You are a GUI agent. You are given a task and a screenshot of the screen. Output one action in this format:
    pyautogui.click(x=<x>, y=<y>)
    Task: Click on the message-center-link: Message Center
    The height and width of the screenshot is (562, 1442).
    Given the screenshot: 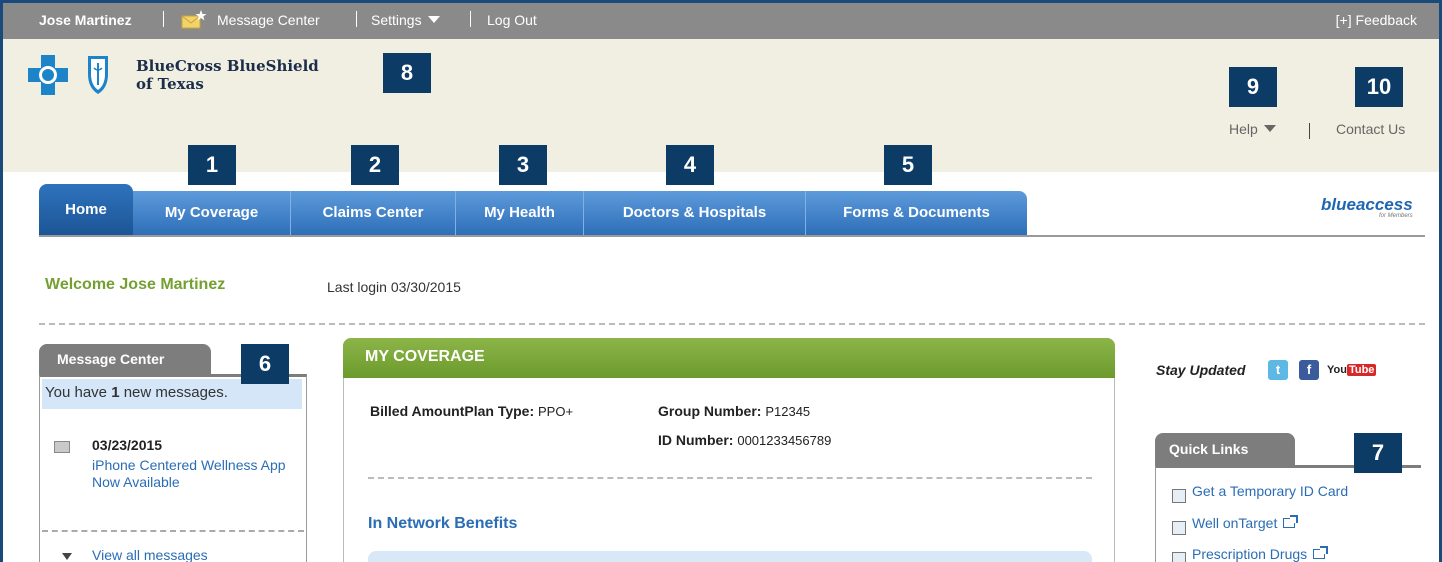 What is the action you would take?
    pyautogui.click(x=268, y=20)
    